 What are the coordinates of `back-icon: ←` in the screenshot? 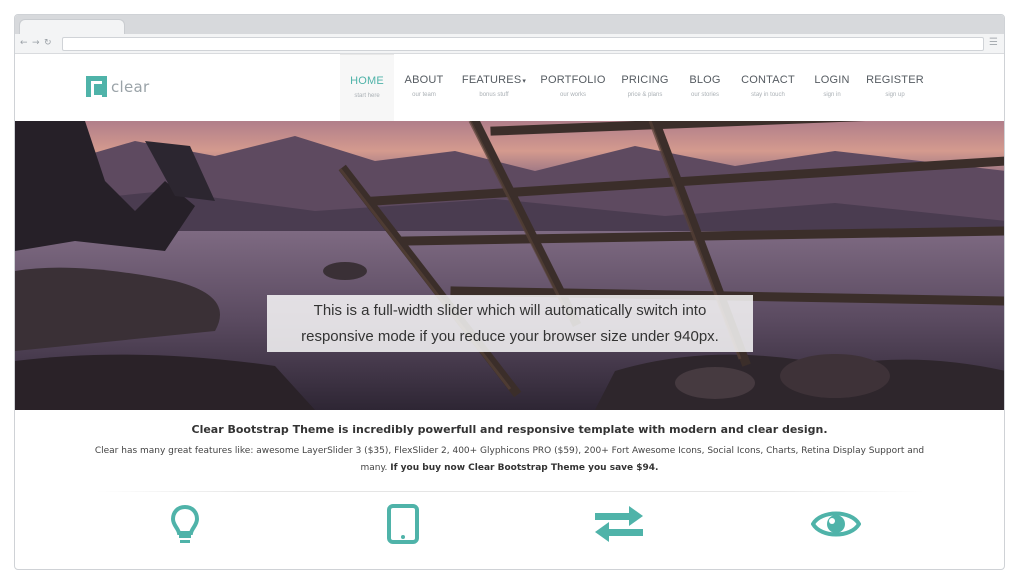 It's located at (24, 43).